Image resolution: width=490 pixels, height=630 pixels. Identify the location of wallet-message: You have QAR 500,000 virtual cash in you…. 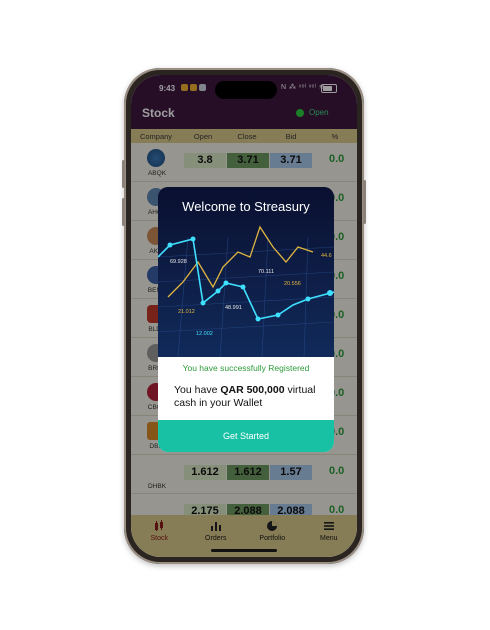
(249, 397).